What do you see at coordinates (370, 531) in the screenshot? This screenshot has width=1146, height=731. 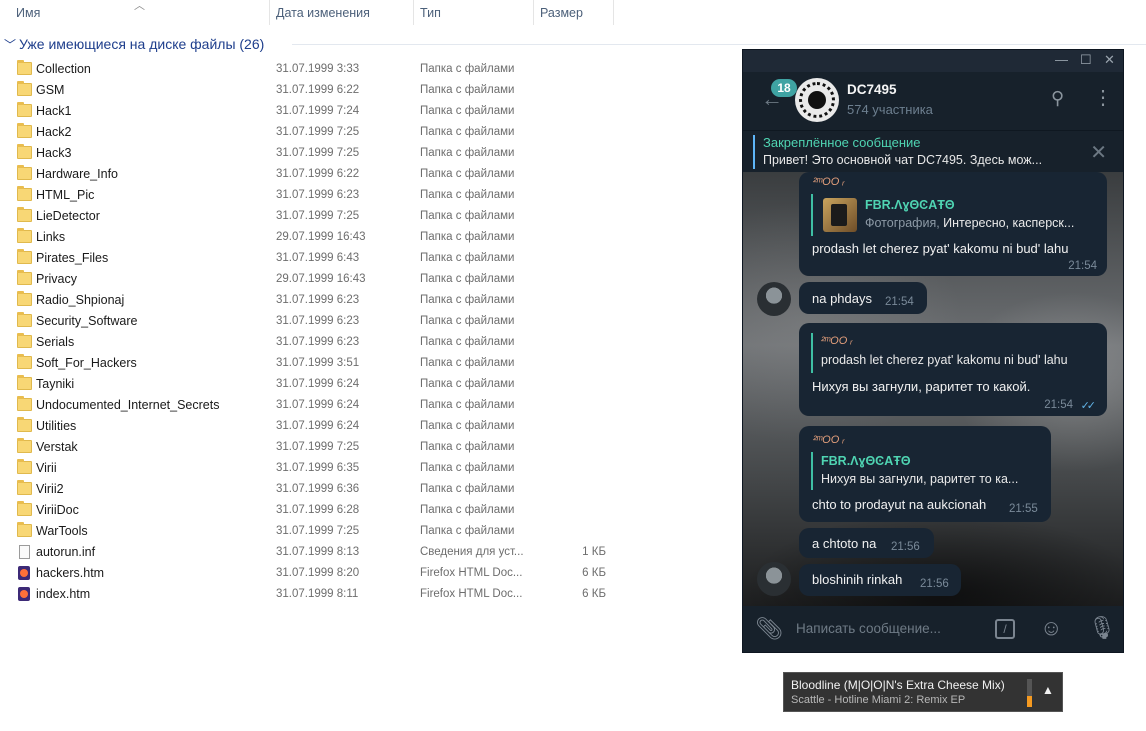 I see `file-row: WarTools 31.07.1999 7:25 Папка с файлами` at bounding box center [370, 531].